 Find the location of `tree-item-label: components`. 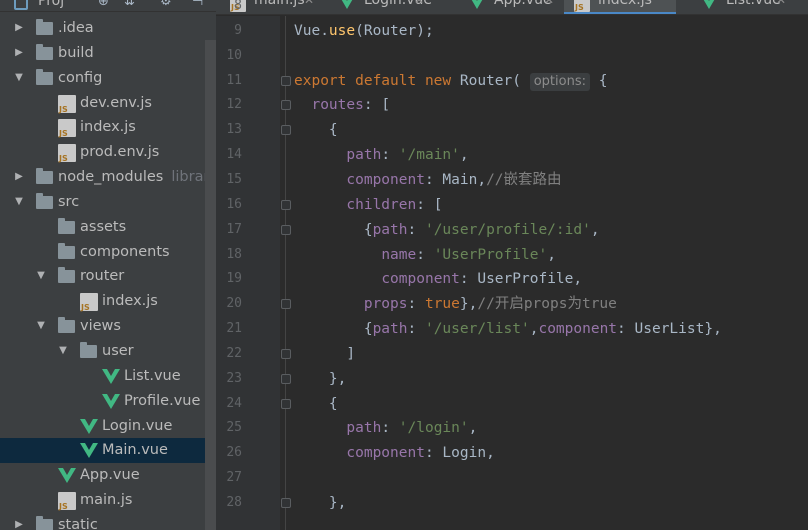

tree-item-label: components is located at coordinates (125, 251).